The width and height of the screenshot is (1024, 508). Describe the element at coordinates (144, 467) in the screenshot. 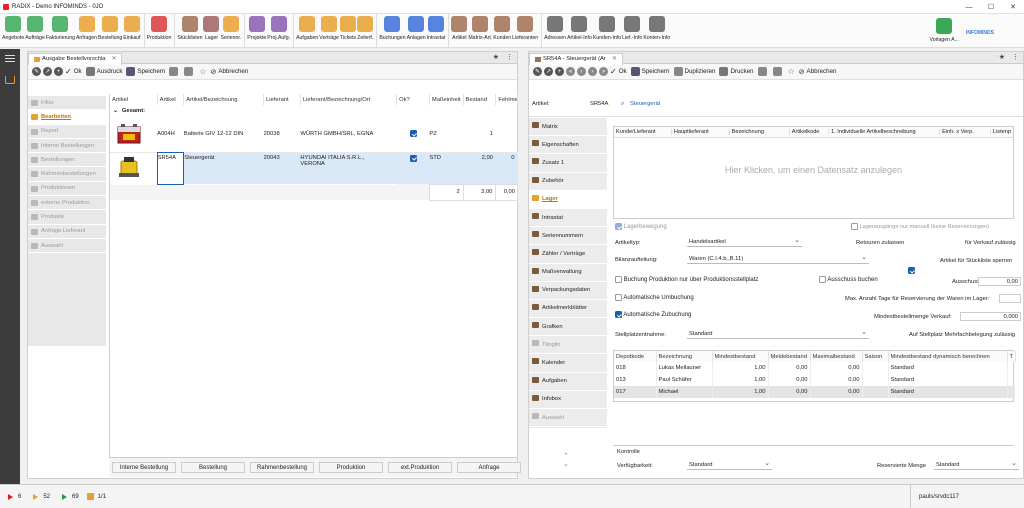

I see `interne-bestellung-button: Interne Bestellung` at that location.